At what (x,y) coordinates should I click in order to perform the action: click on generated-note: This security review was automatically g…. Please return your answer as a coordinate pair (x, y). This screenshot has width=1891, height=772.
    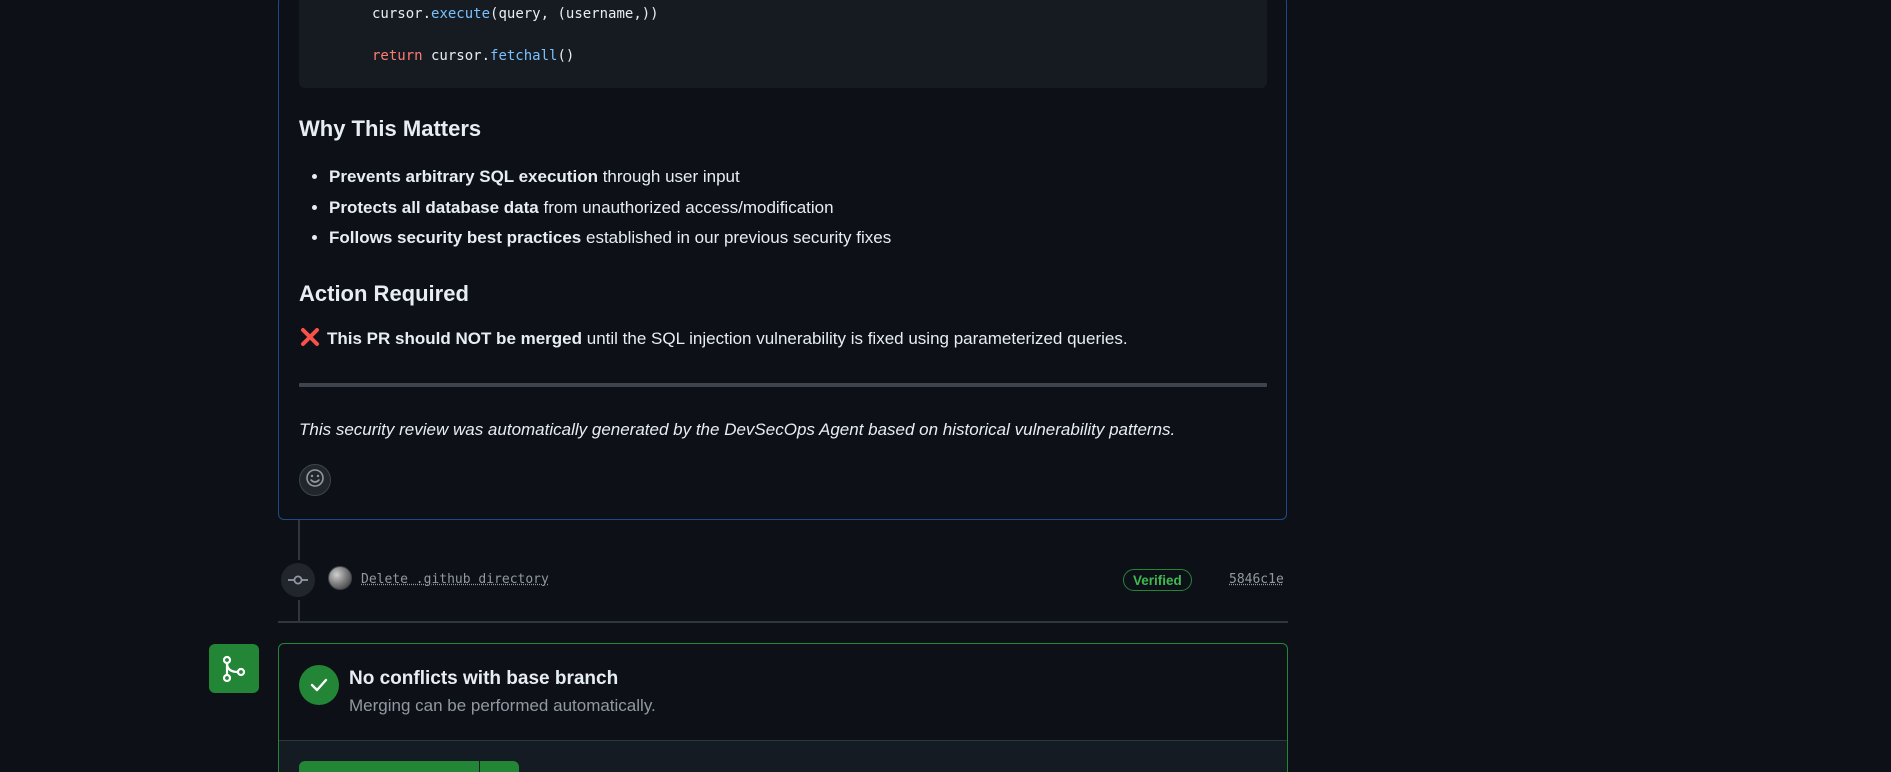
    Looking at the image, I should click on (737, 429).